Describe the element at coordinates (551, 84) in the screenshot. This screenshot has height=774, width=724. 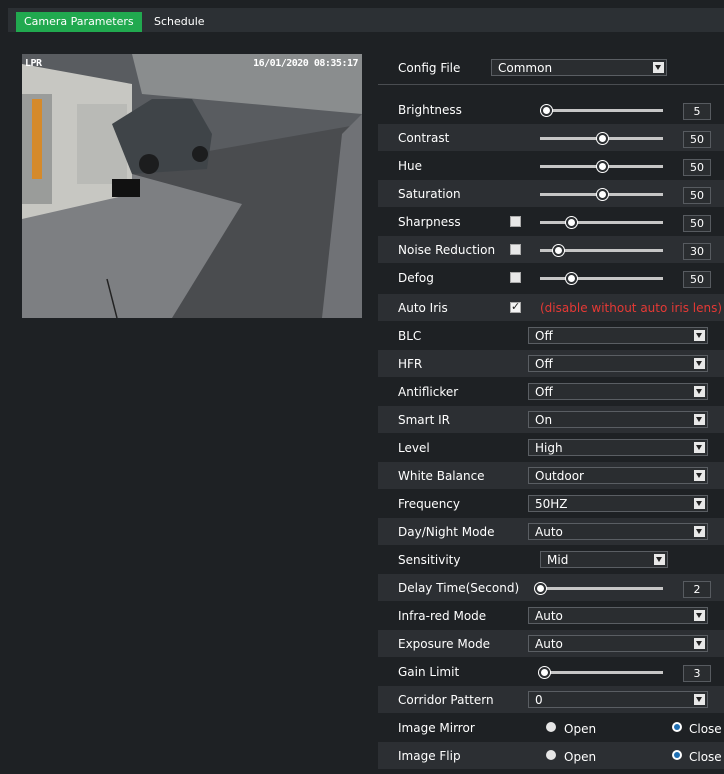
I see `divider` at that location.